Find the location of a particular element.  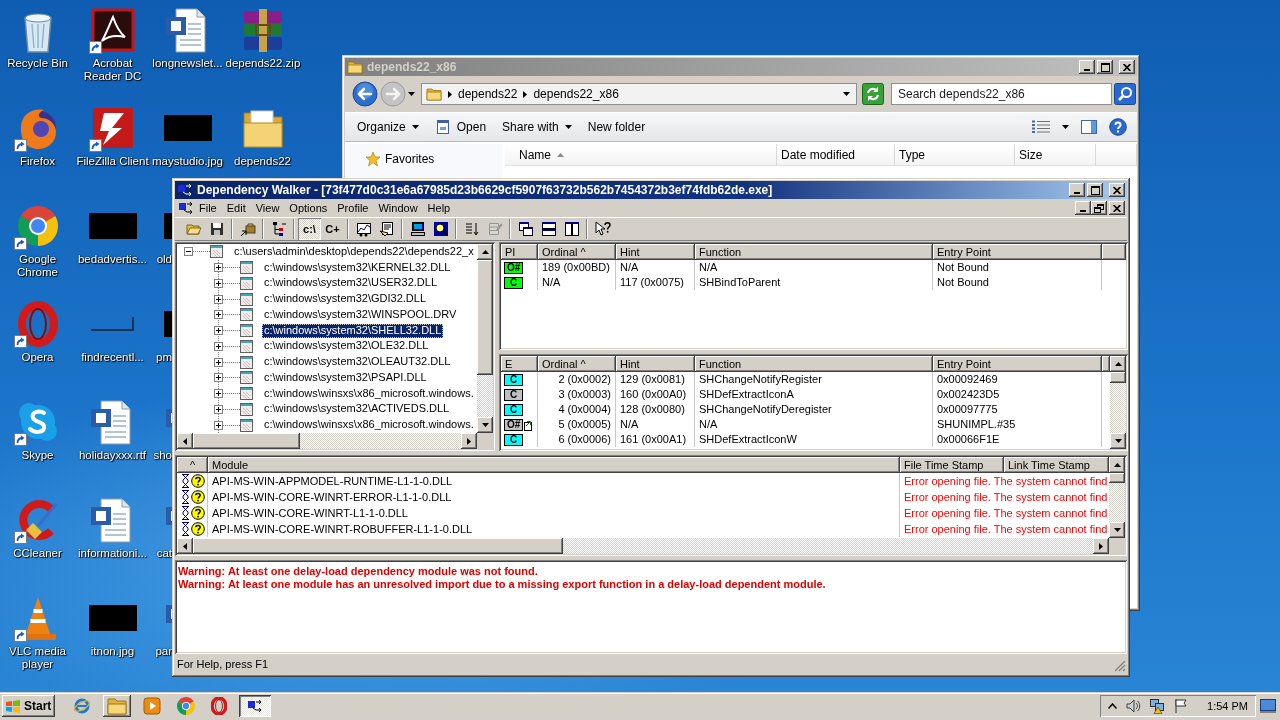

taskbar-button is located at coordinates (117, 706).